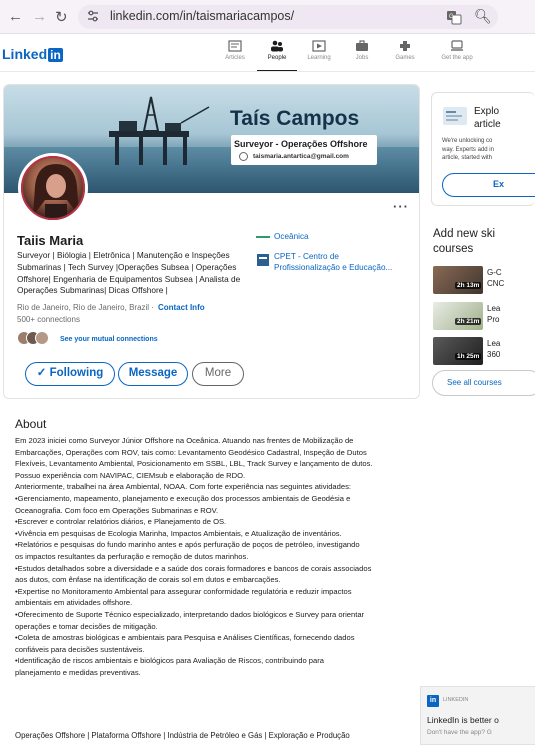 The width and height of the screenshot is (535, 745). What do you see at coordinates (263, 260) in the screenshot?
I see `cpet-logo-icon` at bounding box center [263, 260].